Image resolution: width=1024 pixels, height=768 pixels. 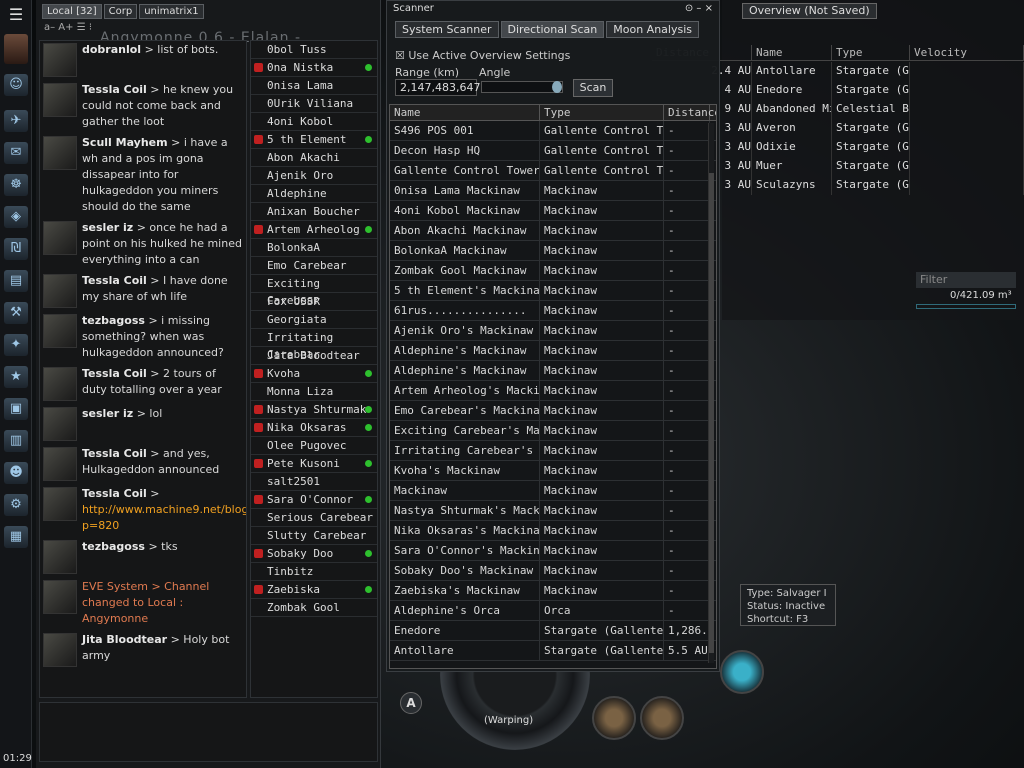 I want to click on tab-directional-scan: Directional Scan, so click(x=552, y=29).